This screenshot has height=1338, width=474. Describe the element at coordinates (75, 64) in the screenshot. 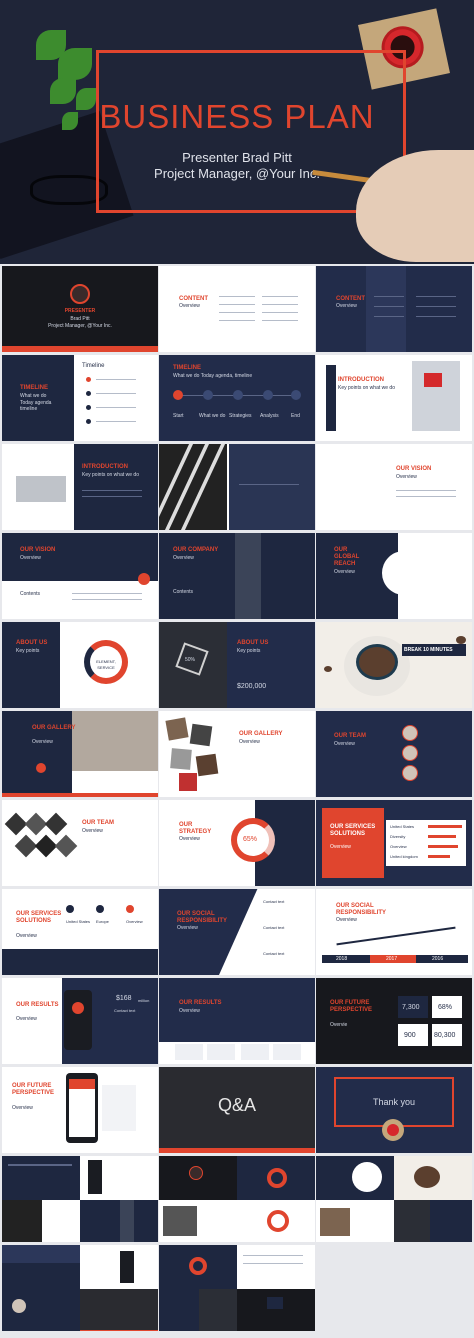

I see `leaf-image` at that location.